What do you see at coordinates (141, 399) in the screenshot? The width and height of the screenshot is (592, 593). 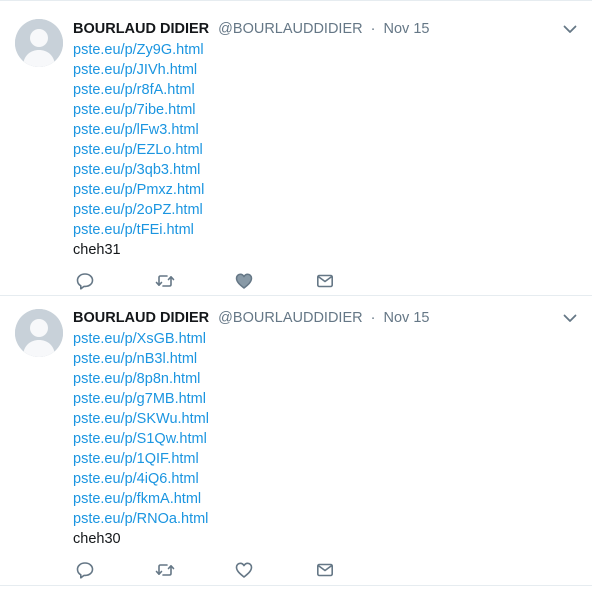 I see `link: pste.eu/p/g7MB.html` at bounding box center [141, 399].